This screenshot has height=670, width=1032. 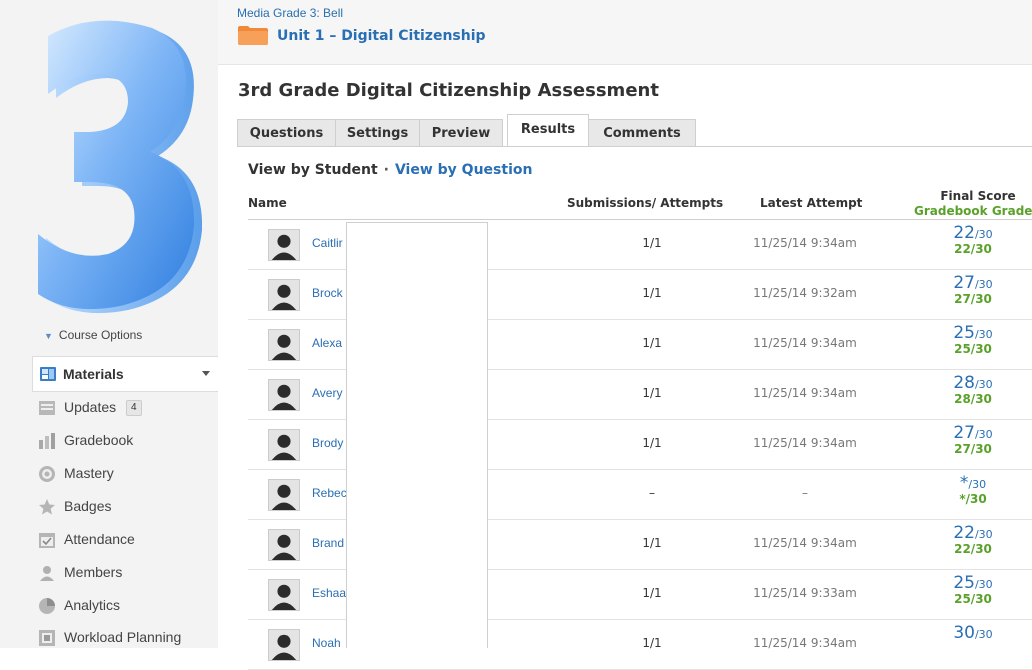 I want to click on column-header-latest-attempt: Latest Attempt, so click(x=811, y=203).